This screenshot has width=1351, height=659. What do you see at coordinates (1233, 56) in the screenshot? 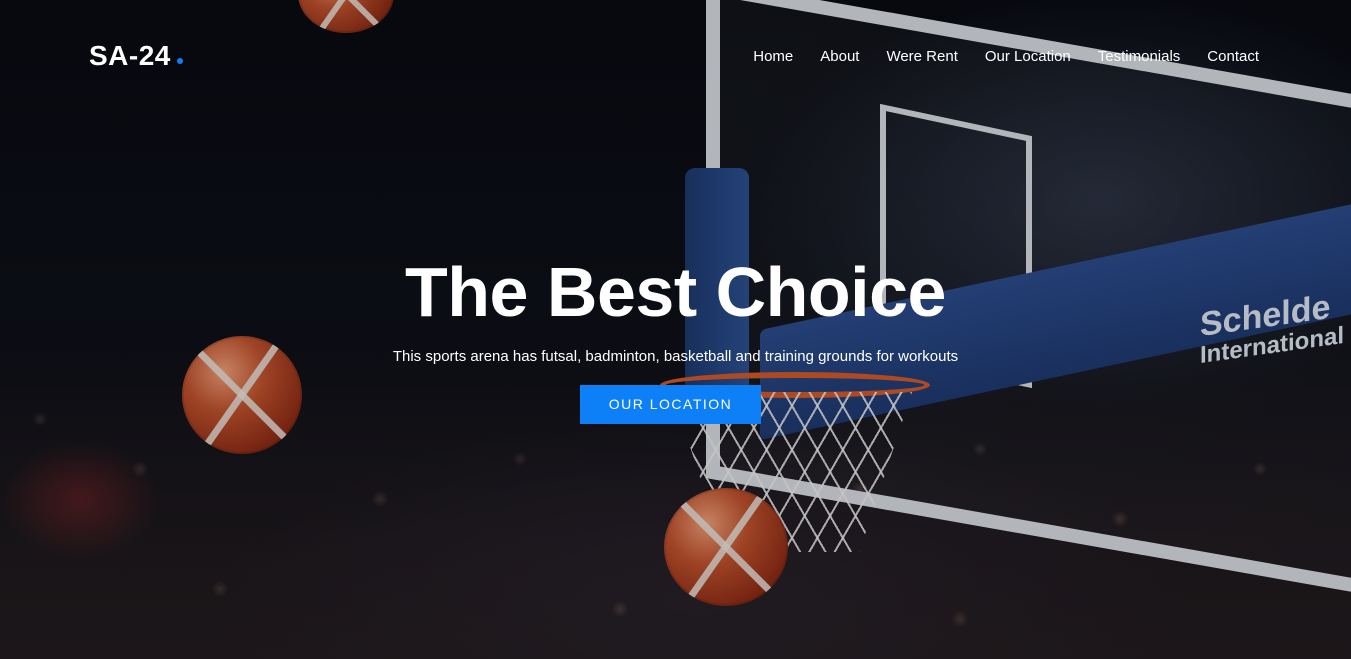
I see `nav-contact: Contact` at bounding box center [1233, 56].